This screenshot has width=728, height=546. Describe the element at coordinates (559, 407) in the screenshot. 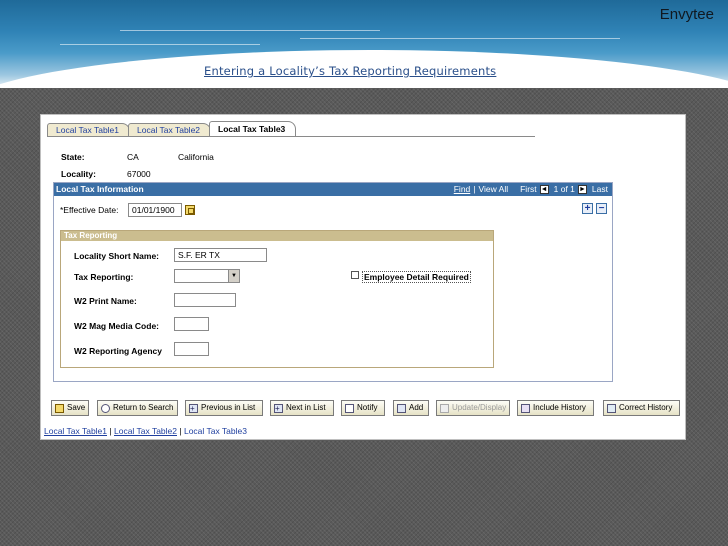

I see `include-history-label: Include History` at that location.